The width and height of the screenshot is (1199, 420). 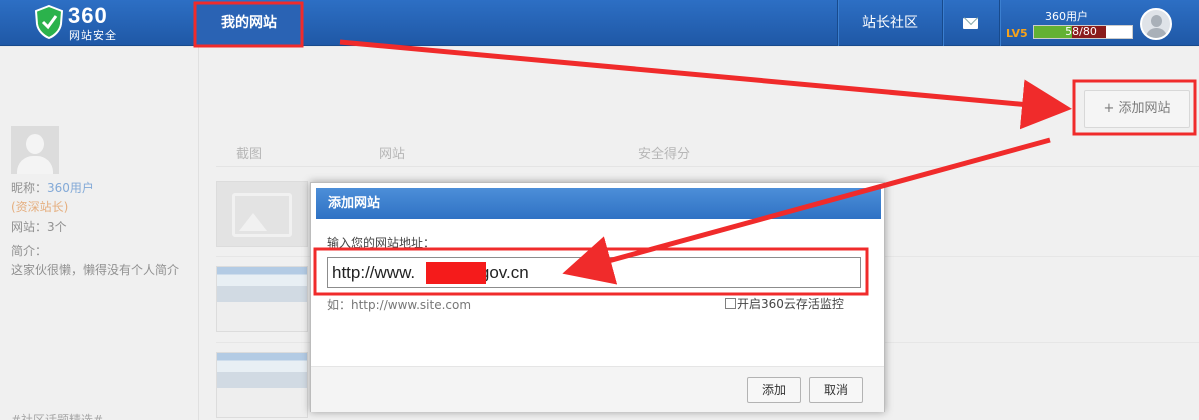 What do you see at coordinates (456, 273) in the screenshot?
I see `redaction-block` at bounding box center [456, 273].